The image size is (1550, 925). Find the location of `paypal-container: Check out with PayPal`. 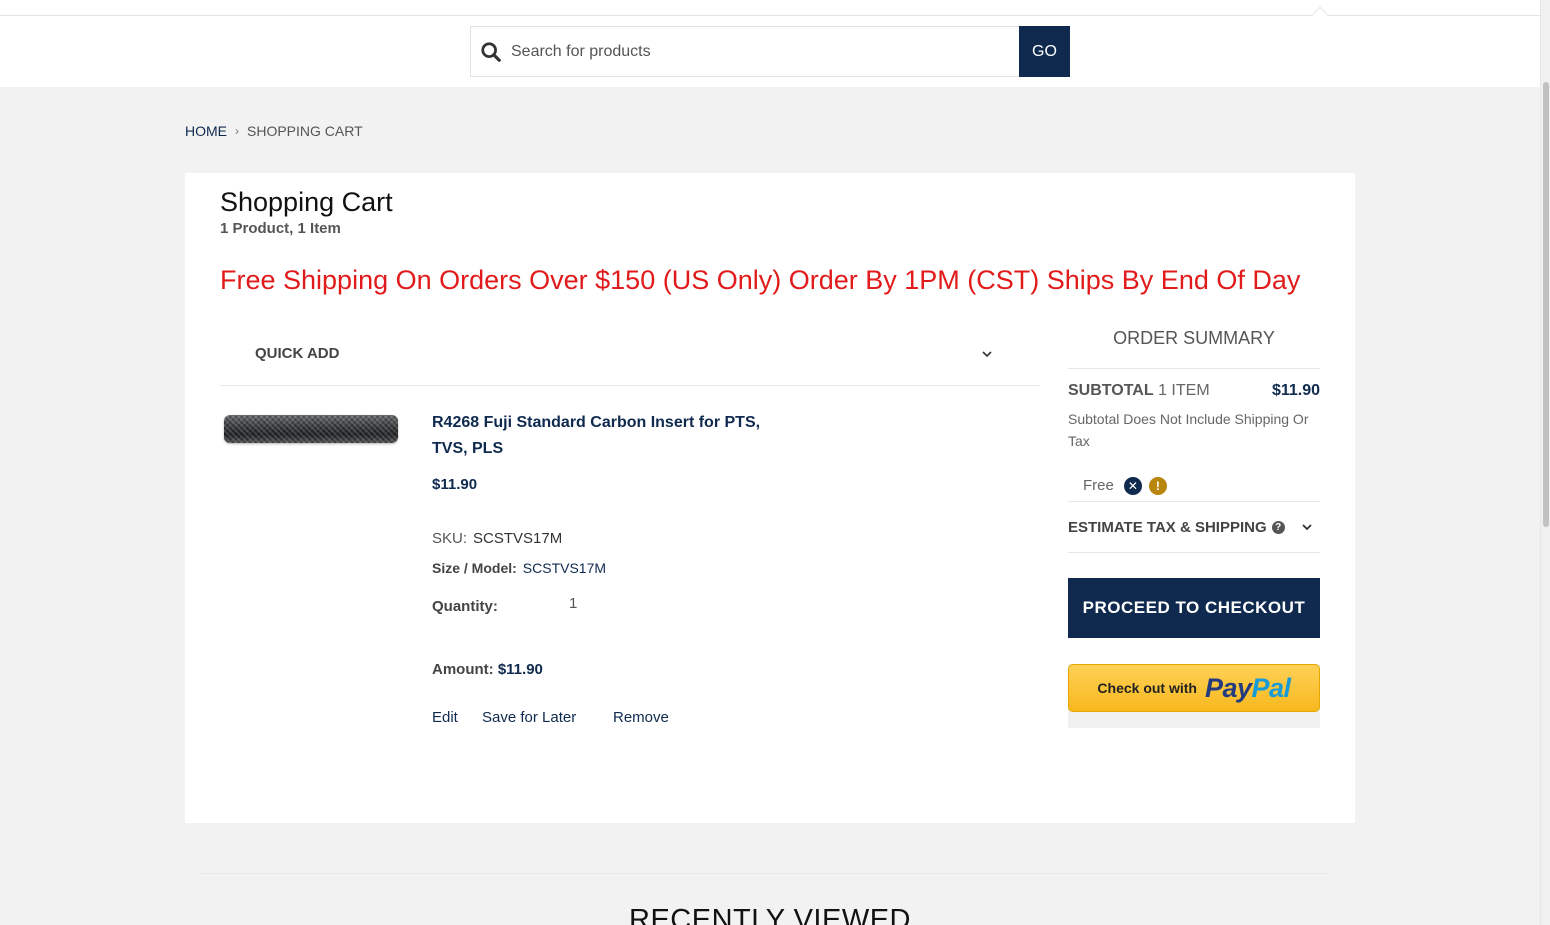

paypal-container: Check out with PayPal is located at coordinates (1194, 696).